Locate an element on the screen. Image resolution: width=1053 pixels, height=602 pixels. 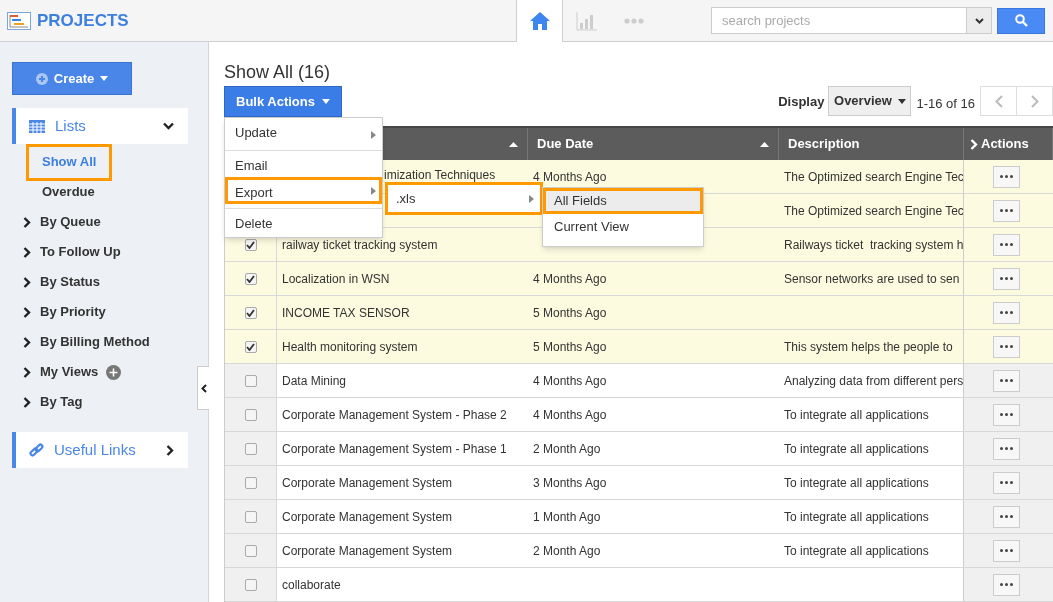
description: Sensor networks are used to sen is located at coordinates (872, 279).